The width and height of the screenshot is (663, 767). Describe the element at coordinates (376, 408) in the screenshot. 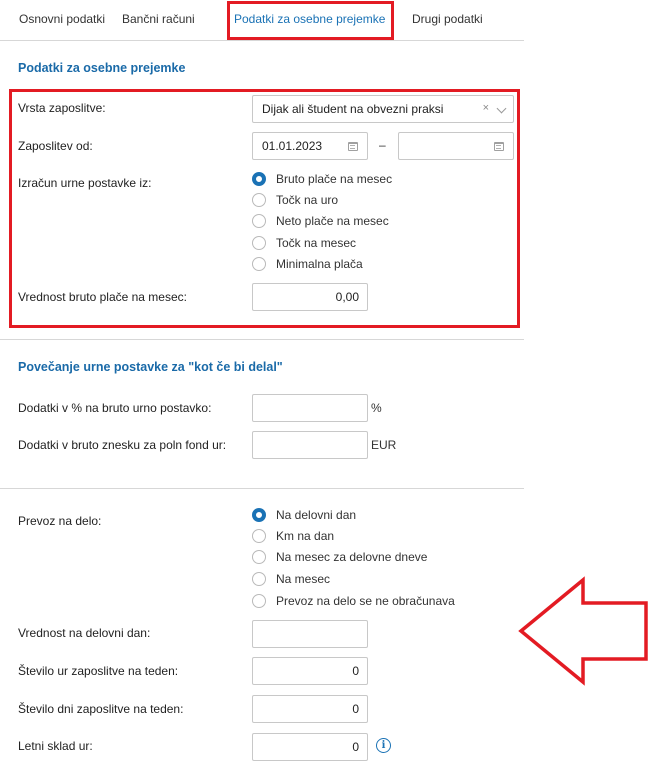

I see `percent-unit: %` at that location.